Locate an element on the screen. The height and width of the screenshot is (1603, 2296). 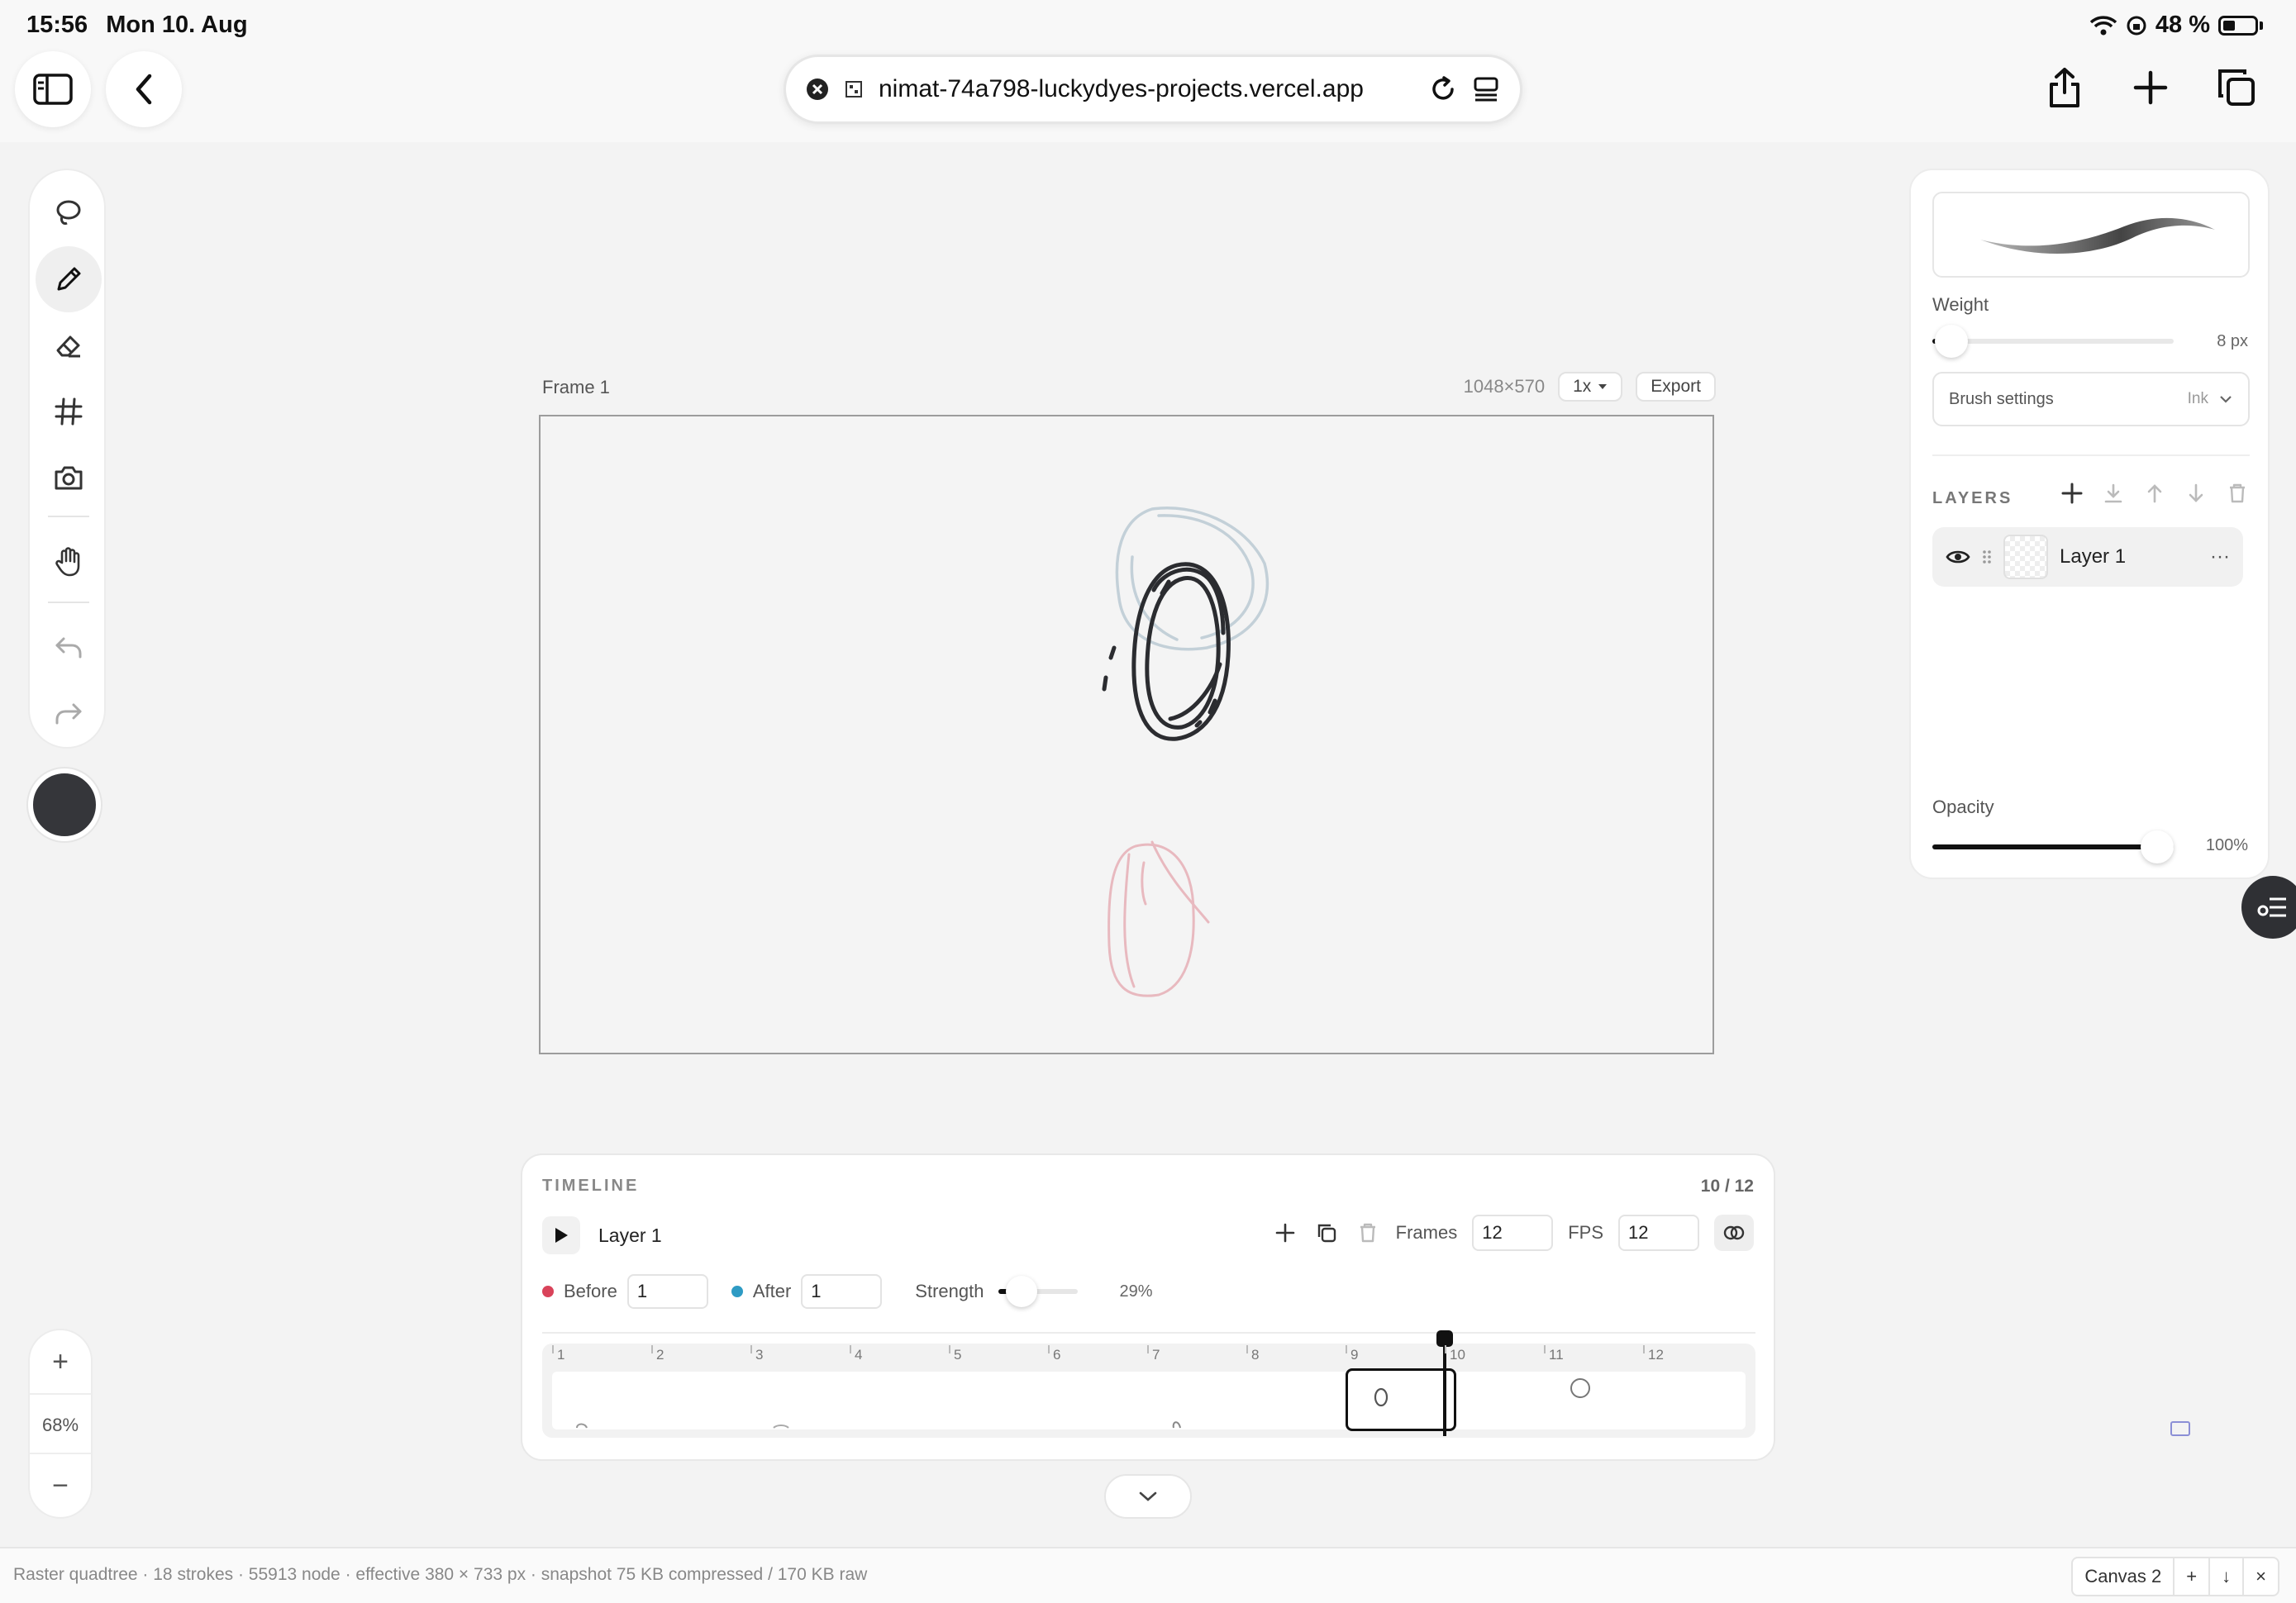
keyboard-icon is located at coordinates (2180, 1428).